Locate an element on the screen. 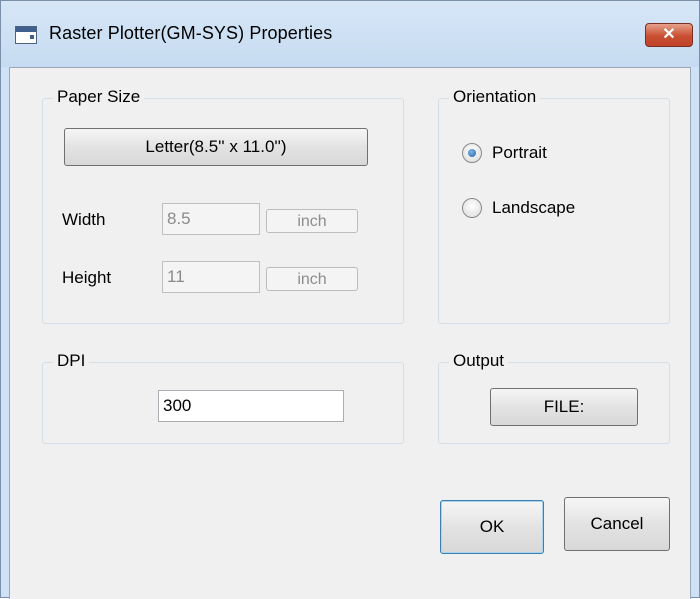  height-field is located at coordinates (211, 277).